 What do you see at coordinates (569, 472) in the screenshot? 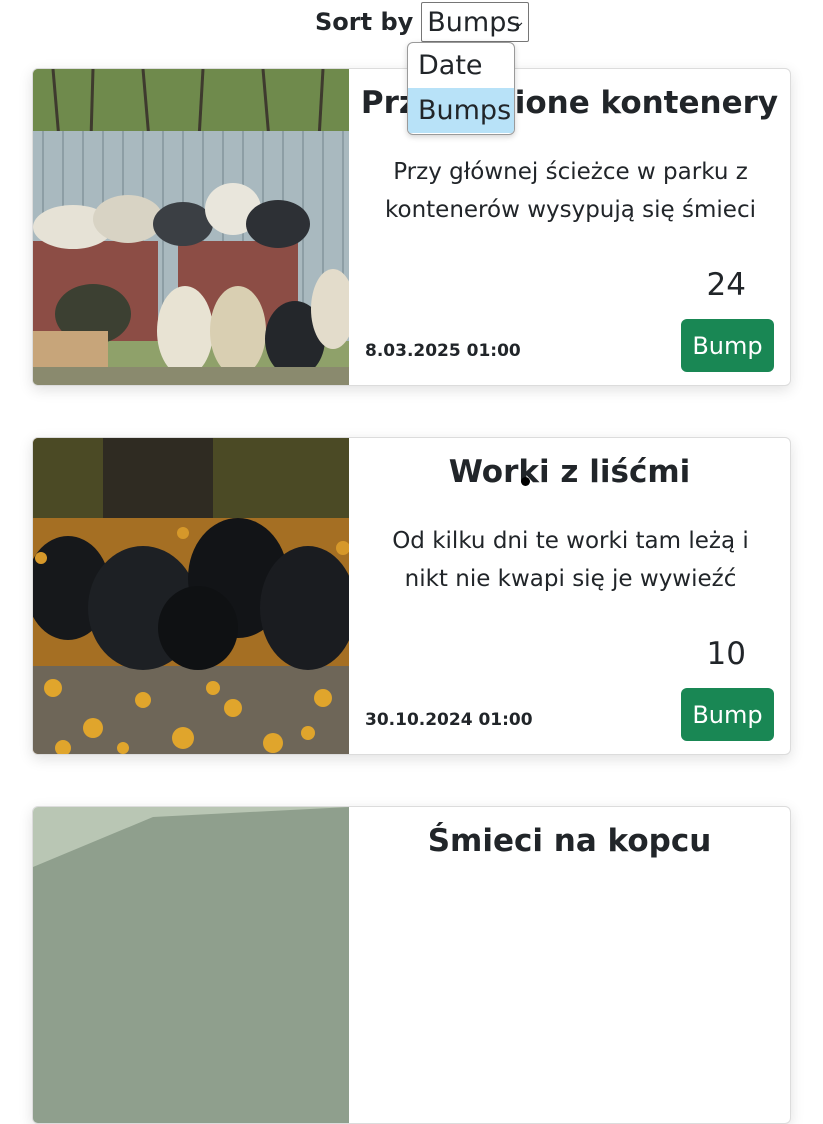
I see `post-title: Worki z liśćmi` at bounding box center [569, 472].